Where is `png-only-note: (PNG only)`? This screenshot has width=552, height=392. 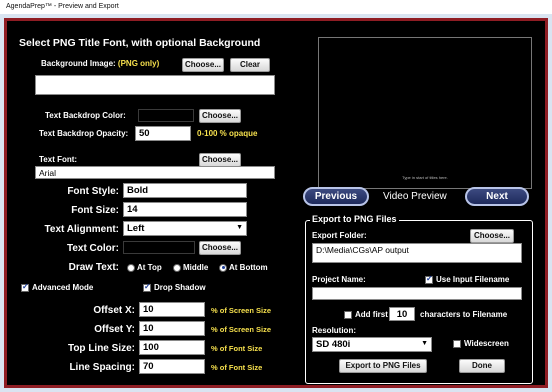
png-only-note: (PNG only) is located at coordinates (138, 63).